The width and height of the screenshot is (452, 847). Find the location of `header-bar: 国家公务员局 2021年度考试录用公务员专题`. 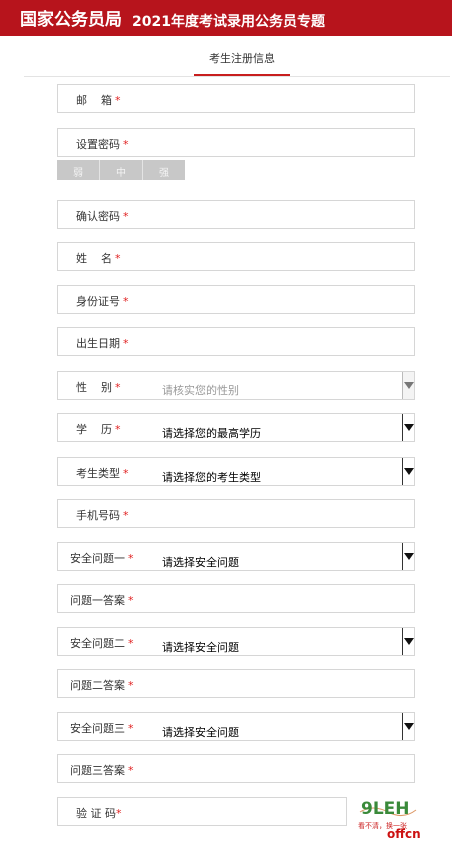

header-bar: 国家公务员局 2021年度考试录用公务员专题 is located at coordinates (226, 18).